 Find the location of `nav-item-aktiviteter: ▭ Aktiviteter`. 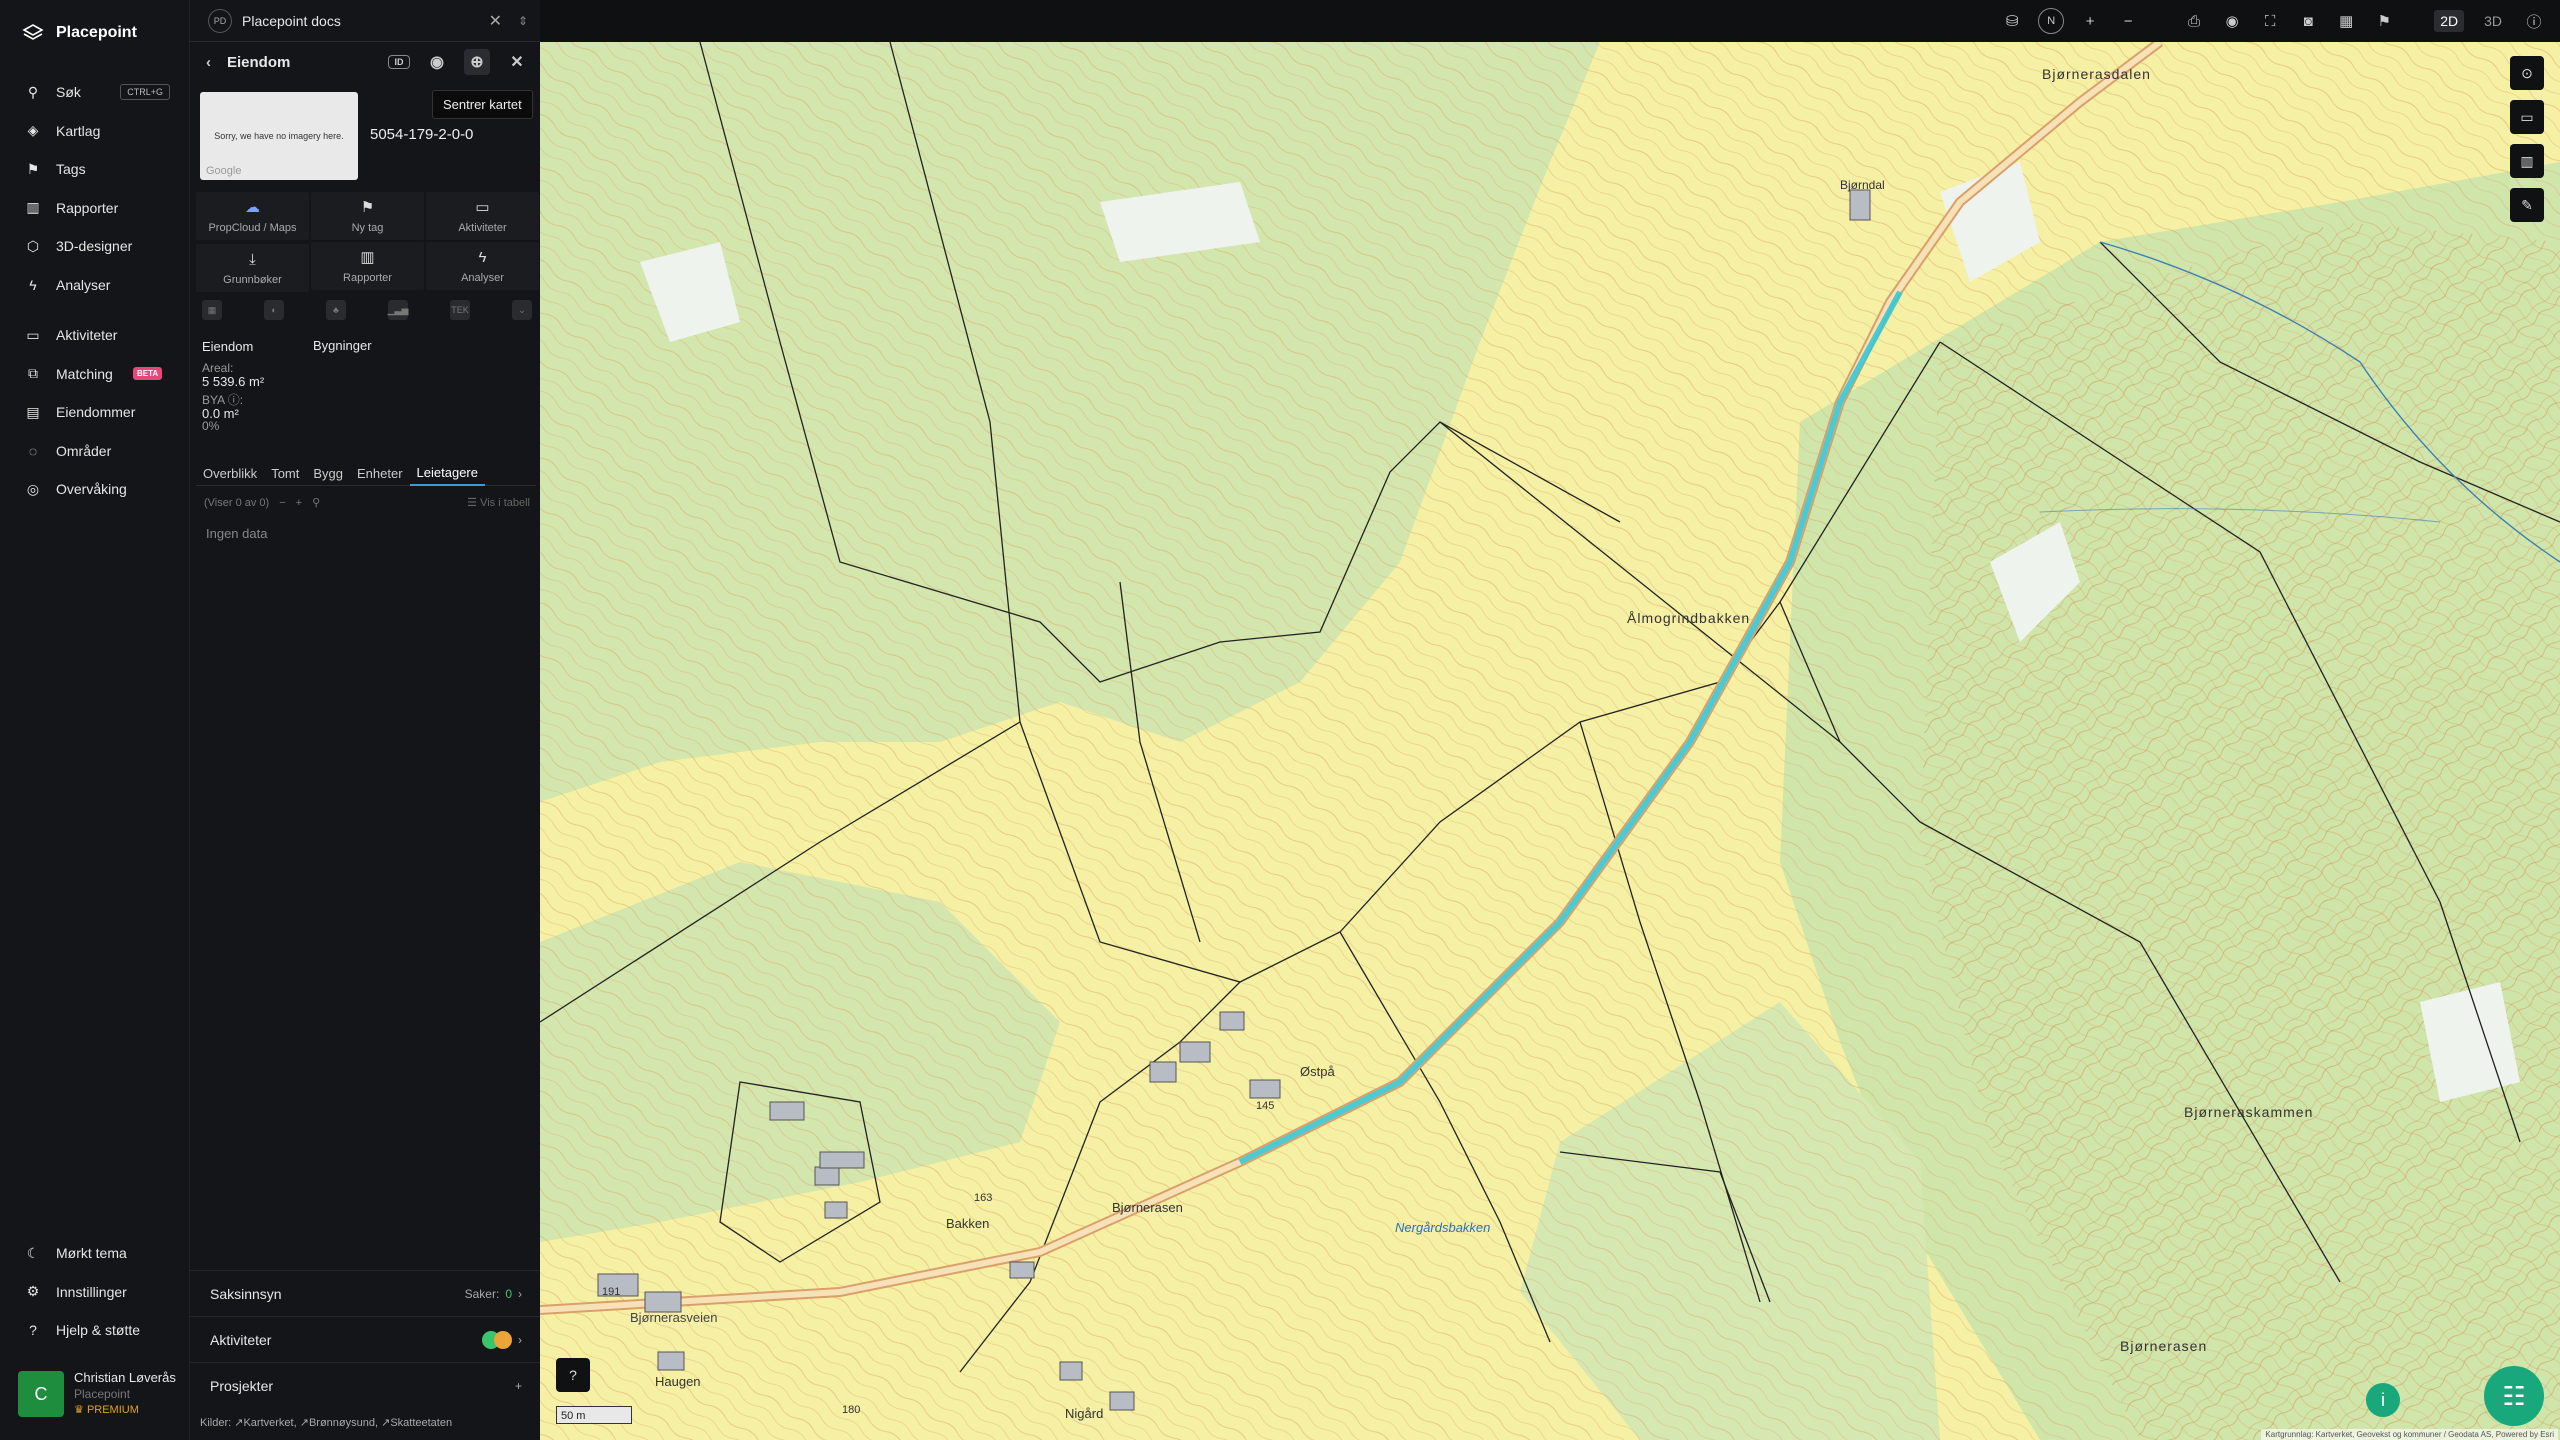

nav-item-aktiviteter: ▭ Aktiviteter is located at coordinates (95, 335).